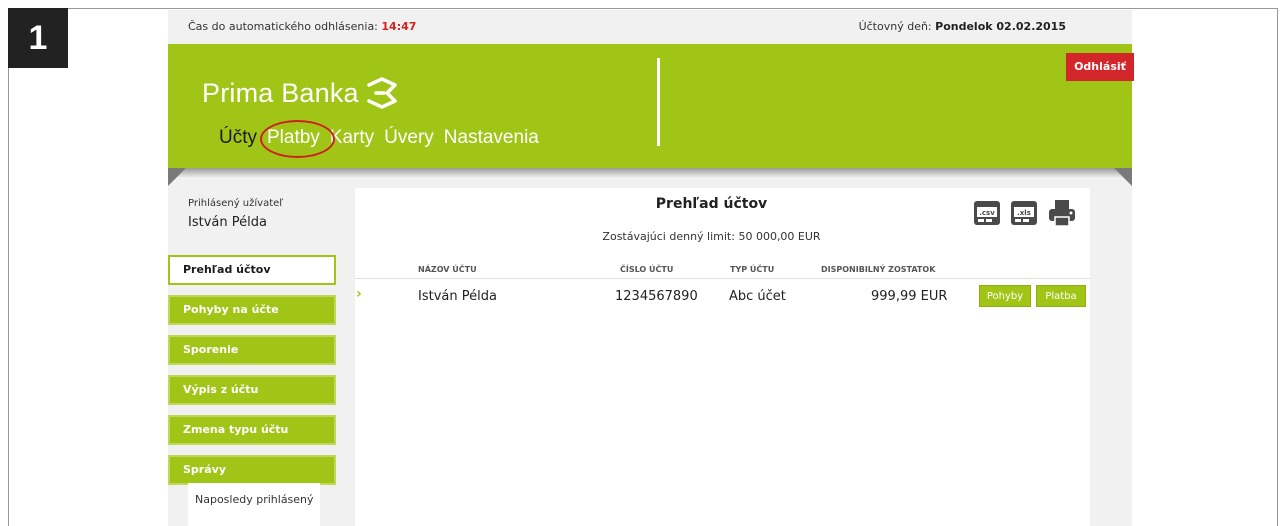 This screenshot has height=526, width=1285. I want to click on main-nav: Účty Platby Karty Úvery Nastavenia, so click(384, 139).